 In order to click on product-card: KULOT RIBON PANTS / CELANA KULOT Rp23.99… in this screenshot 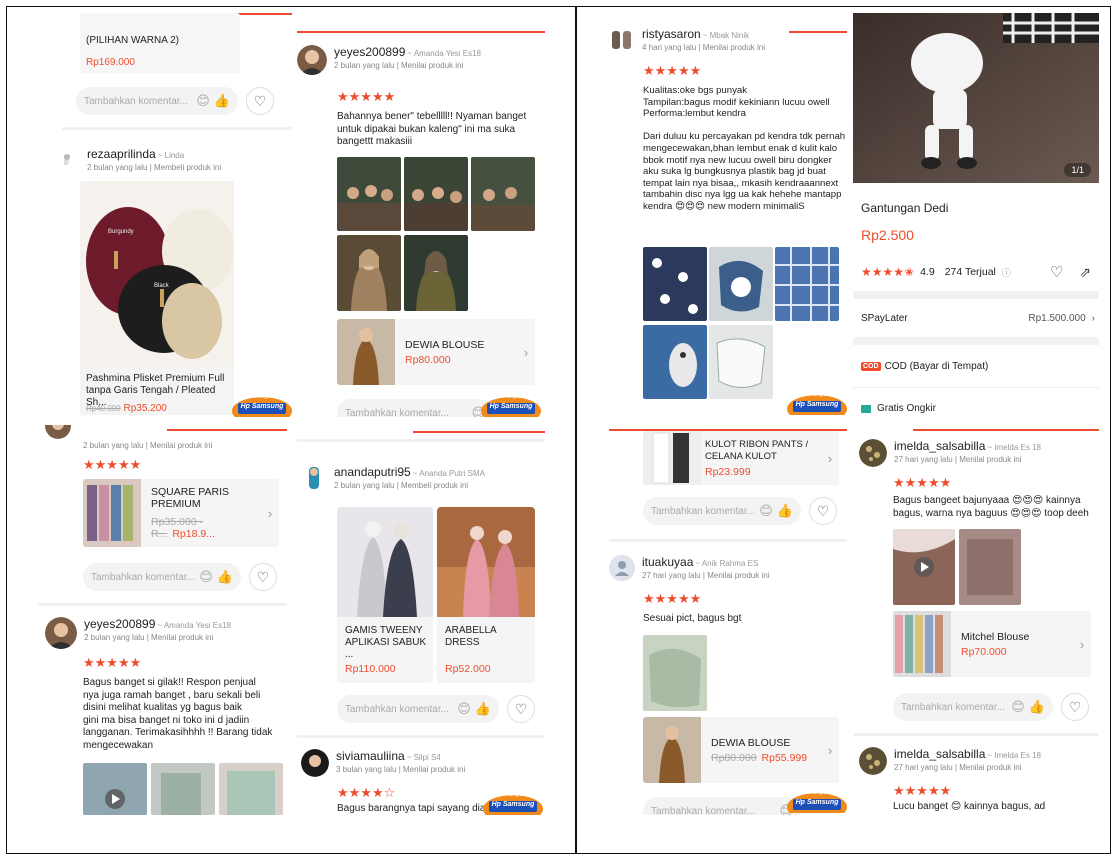, I will do `click(741, 458)`.